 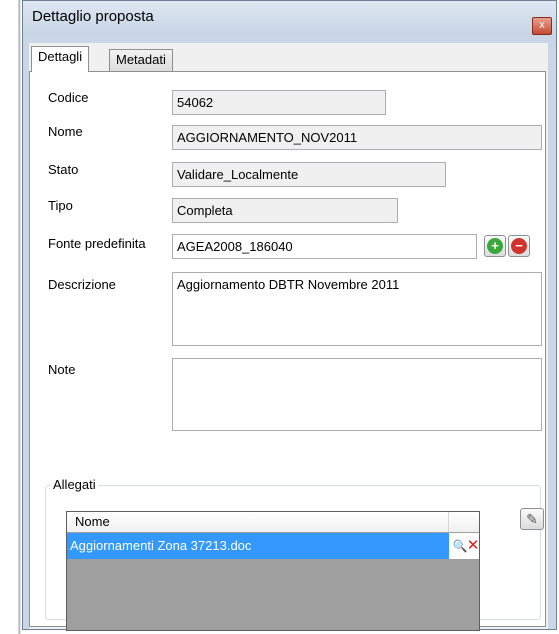 I want to click on plus-icon: +, so click(x=495, y=246).